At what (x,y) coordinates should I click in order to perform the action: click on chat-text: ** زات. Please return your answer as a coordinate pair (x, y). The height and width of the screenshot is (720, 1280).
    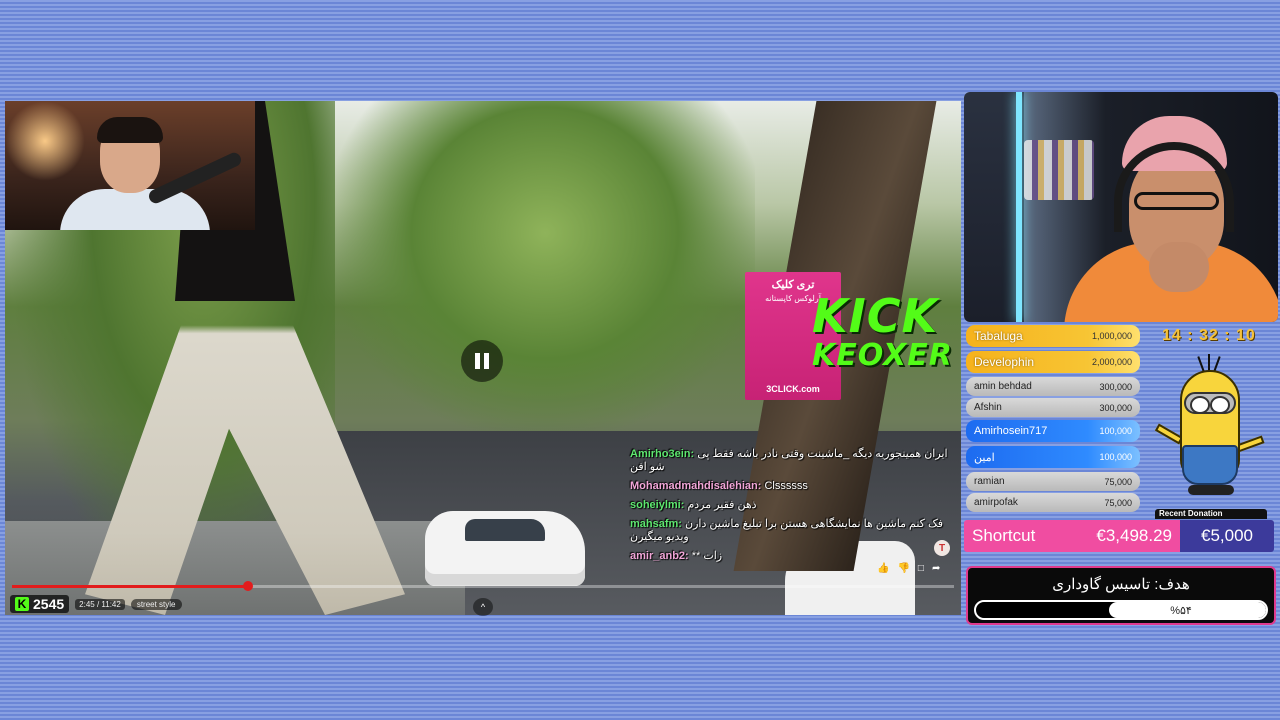
    Looking at the image, I should click on (707, 556).